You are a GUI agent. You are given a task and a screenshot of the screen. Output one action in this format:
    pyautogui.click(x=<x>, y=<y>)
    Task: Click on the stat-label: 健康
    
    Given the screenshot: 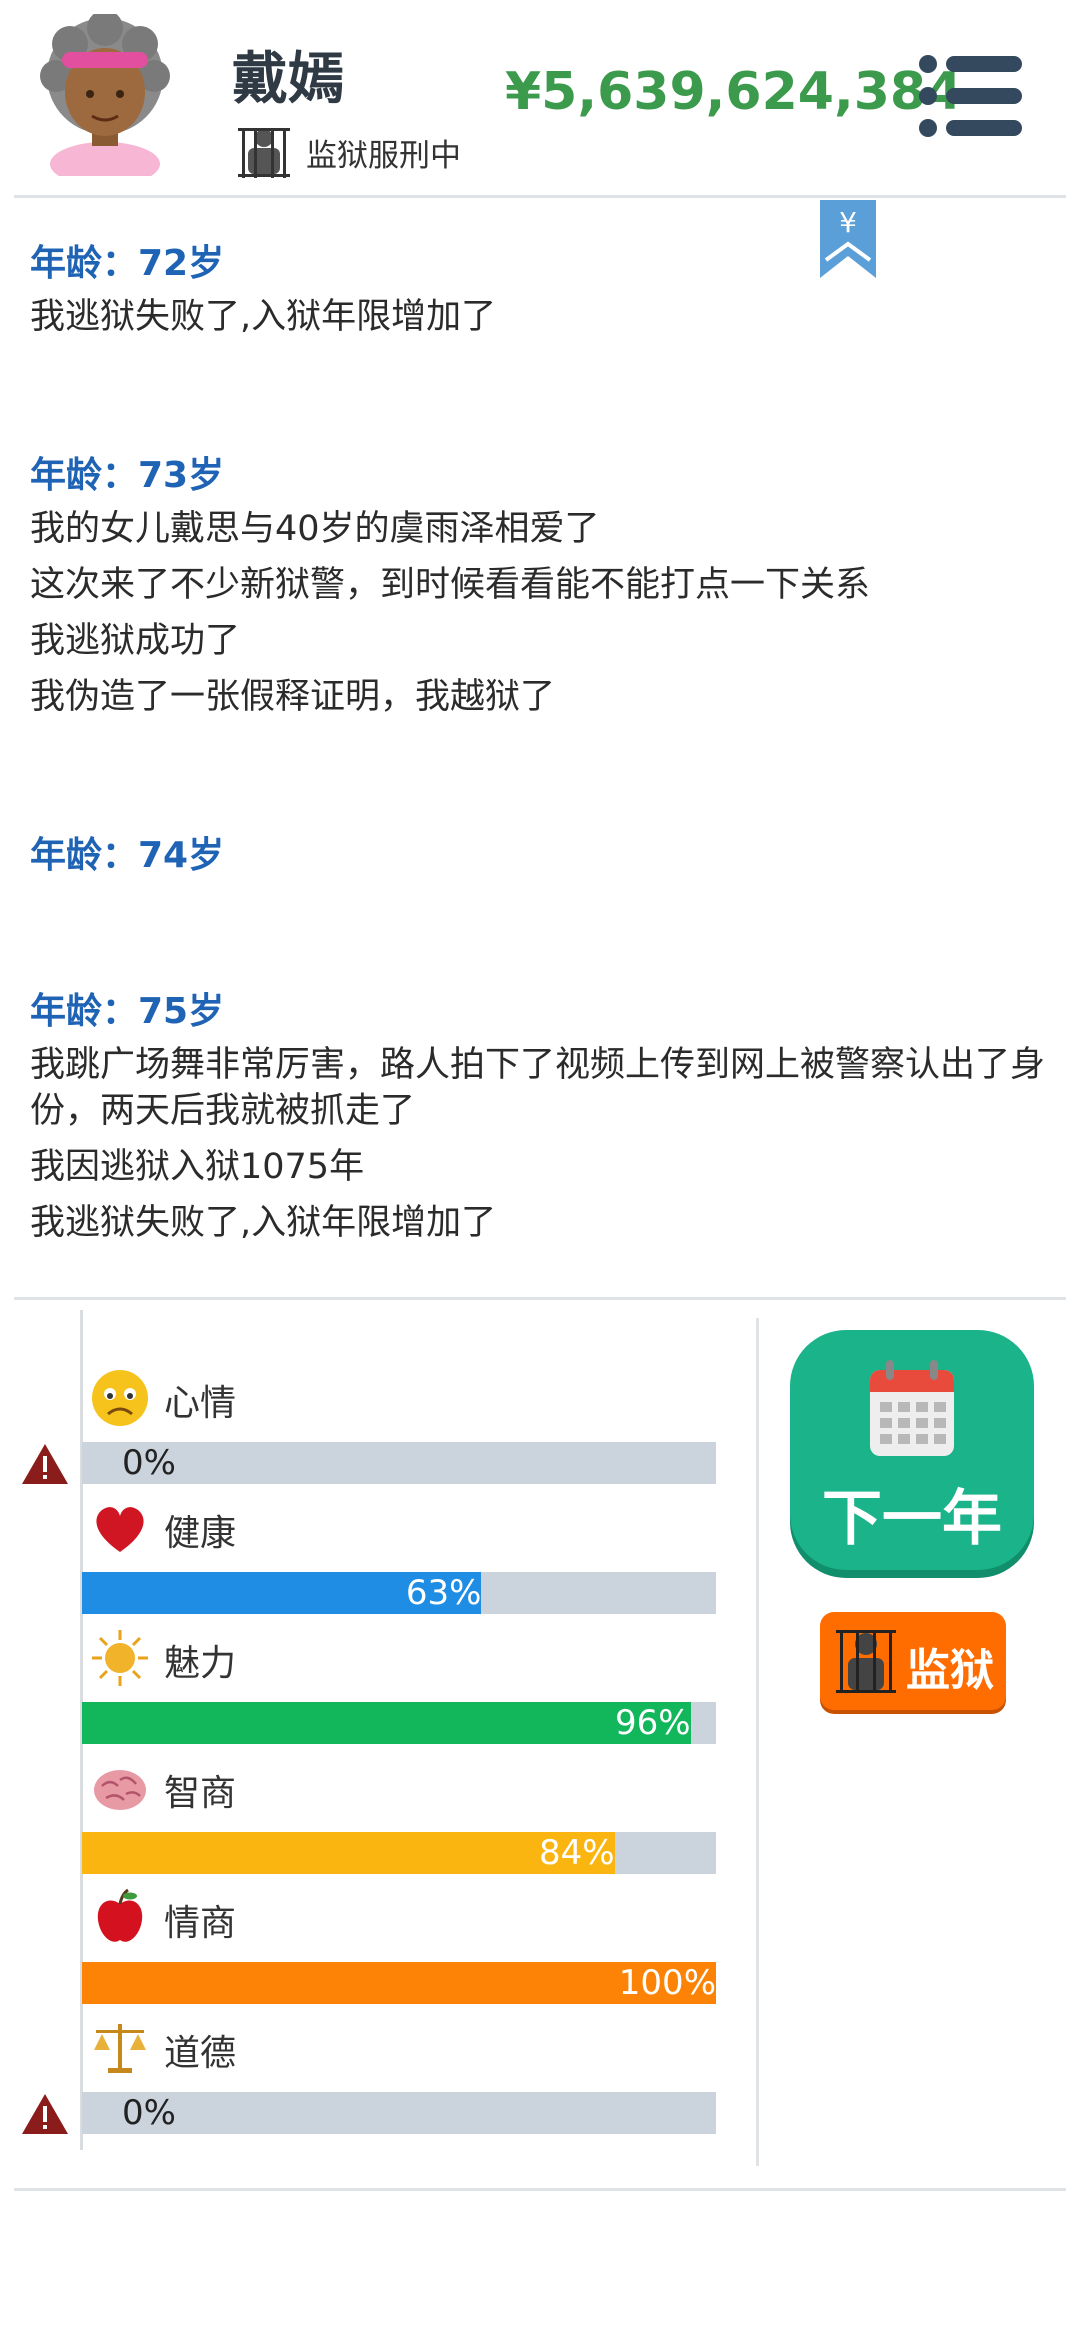 What is the action you would take?
    pyautogui.click(x=200, y=1533)
    